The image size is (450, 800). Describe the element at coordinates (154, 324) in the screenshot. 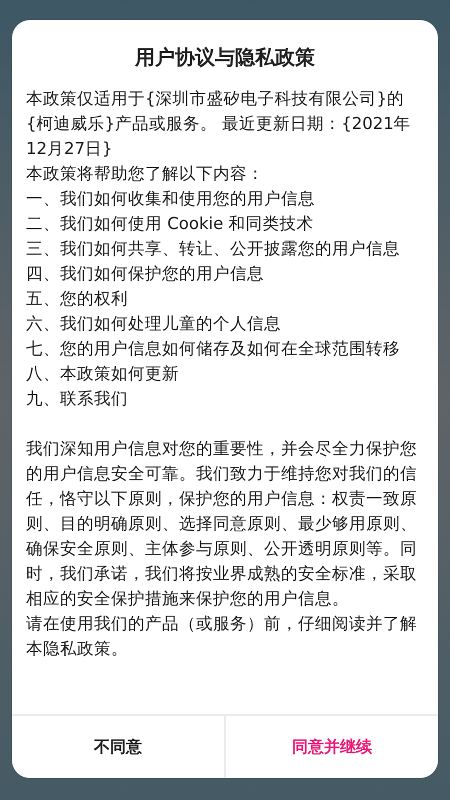

I see `contents-item: 六、我们如何处理儿童的个人信息` at that location.